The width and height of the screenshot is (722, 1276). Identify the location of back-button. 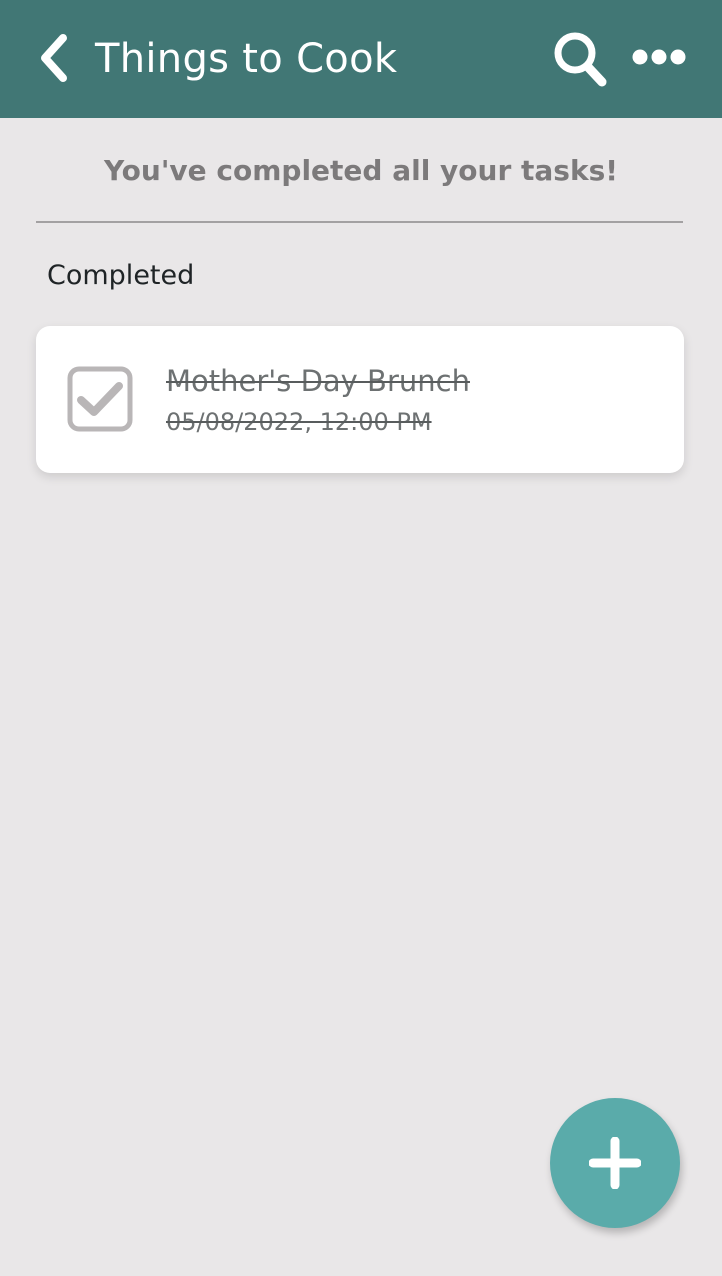
(54, 58).